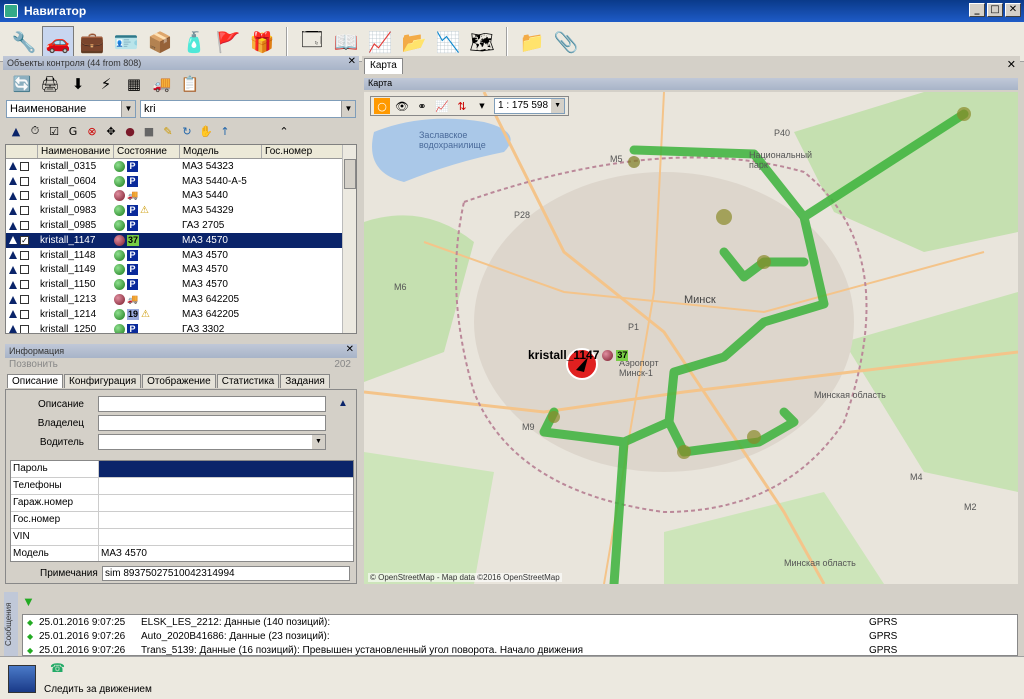  What do you see at coordinates (181, 327) in the screenshot?
I see `table-row: kristall_1250 P ГАЗ 3302` at bounding box center [181, 327].